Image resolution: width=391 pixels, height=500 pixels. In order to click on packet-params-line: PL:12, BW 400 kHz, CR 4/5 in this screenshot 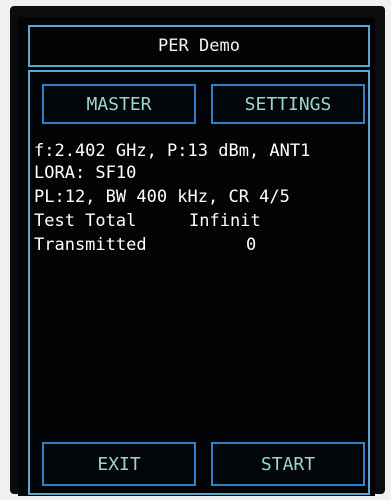, I will do `click(162, 197)`.